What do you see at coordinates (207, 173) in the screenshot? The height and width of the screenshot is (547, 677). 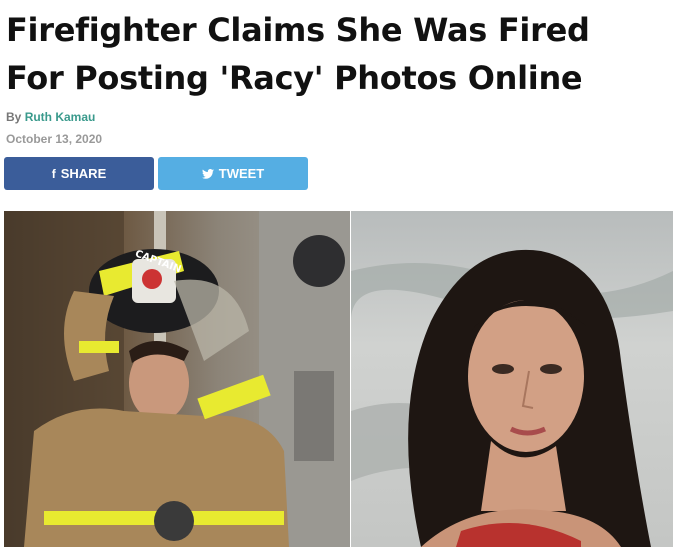 I see `twitter-bird-icon` at bounding box center [207, 173].